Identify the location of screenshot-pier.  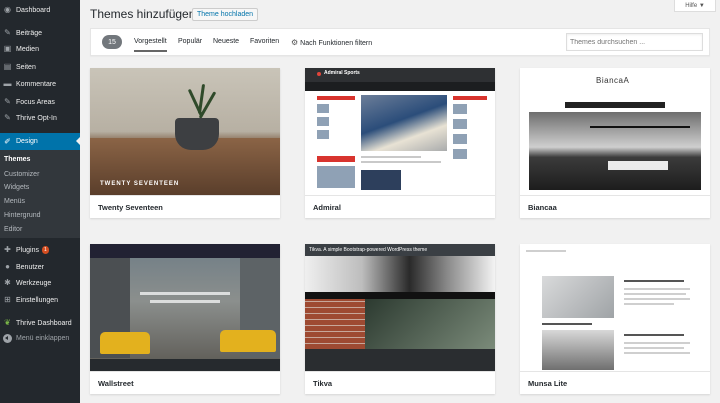
(640, 127).